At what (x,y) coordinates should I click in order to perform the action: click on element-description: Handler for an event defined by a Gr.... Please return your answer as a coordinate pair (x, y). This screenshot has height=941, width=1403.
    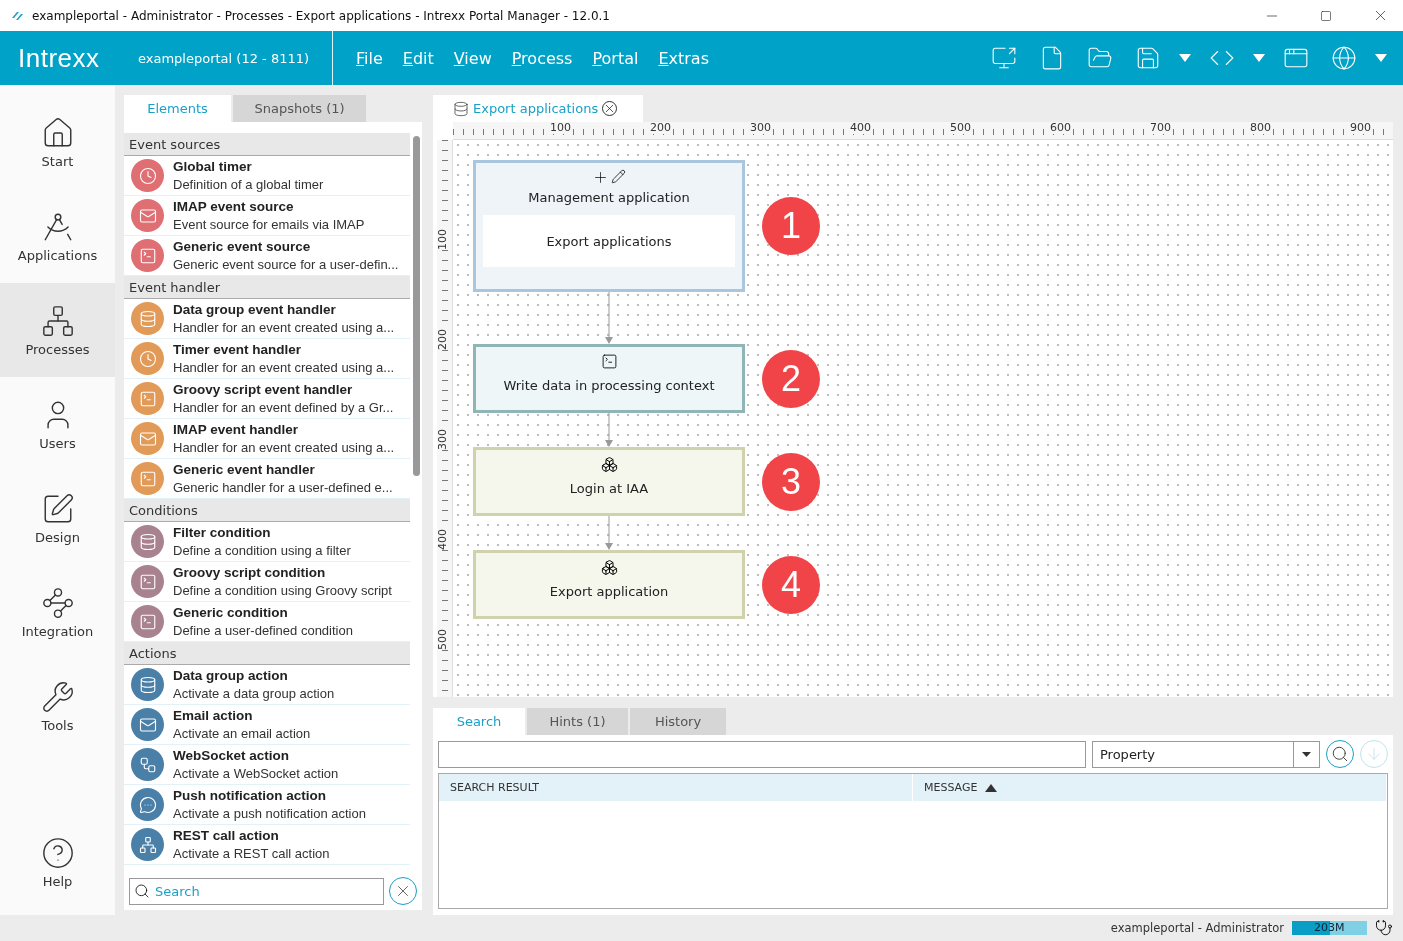
    Looking at the image, I should click on (283, 407).